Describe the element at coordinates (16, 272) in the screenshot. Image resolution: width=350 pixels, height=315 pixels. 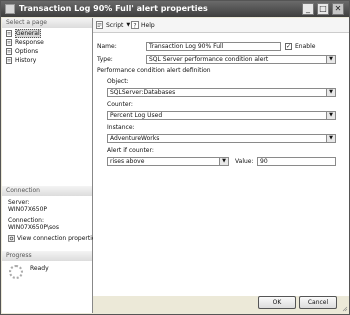
I see `progress-spinner-icon` at that location.